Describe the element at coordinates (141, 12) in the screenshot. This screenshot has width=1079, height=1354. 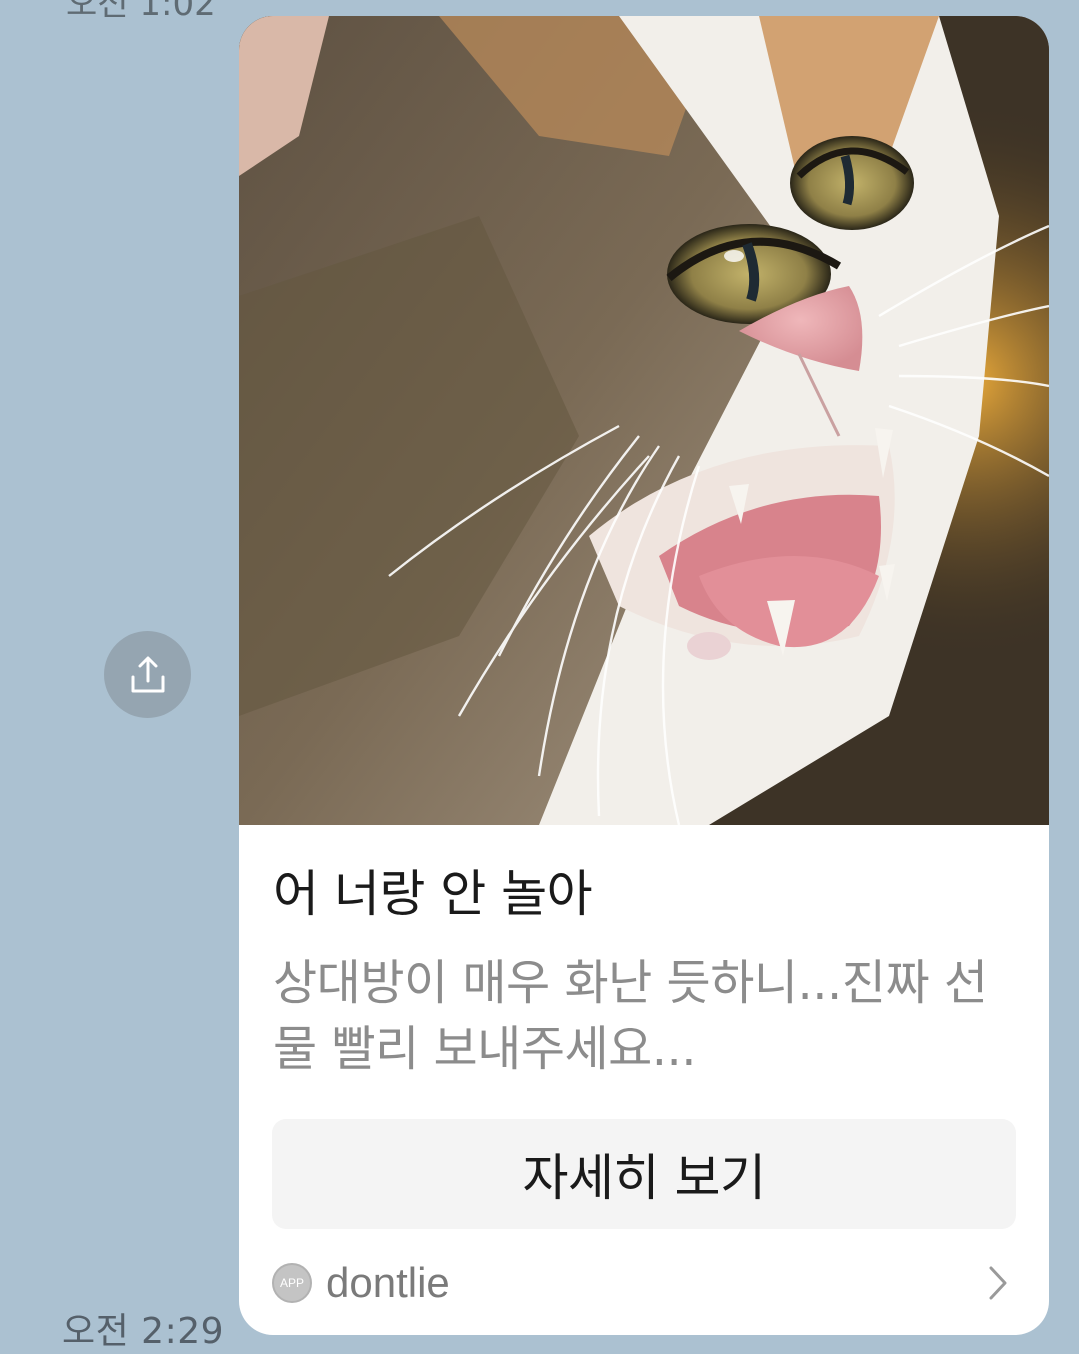
I see `previous-message-timestamp: 오전 1:02` at that location.